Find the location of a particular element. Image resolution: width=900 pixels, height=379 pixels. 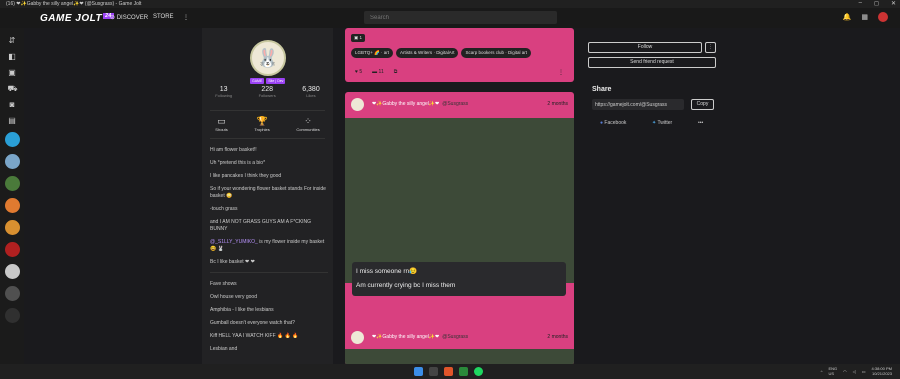

search-input is located at coordinates (460, 17).